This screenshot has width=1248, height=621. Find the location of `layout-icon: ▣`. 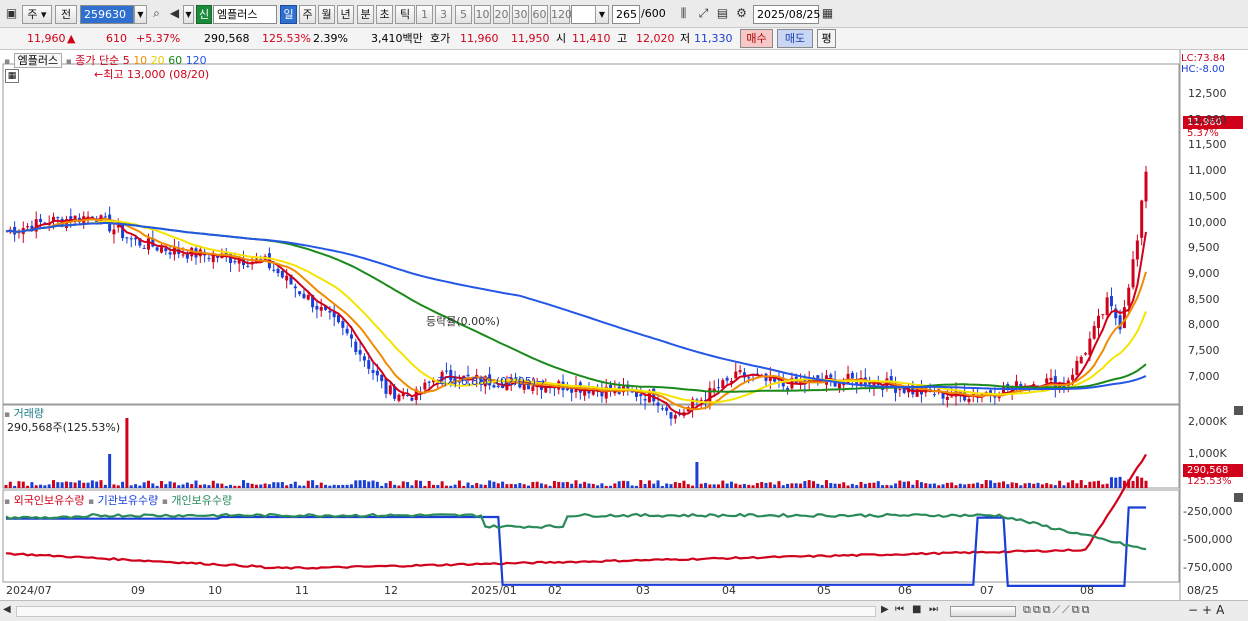

layout-icon: ▣ is located at coordinates (11, 13).